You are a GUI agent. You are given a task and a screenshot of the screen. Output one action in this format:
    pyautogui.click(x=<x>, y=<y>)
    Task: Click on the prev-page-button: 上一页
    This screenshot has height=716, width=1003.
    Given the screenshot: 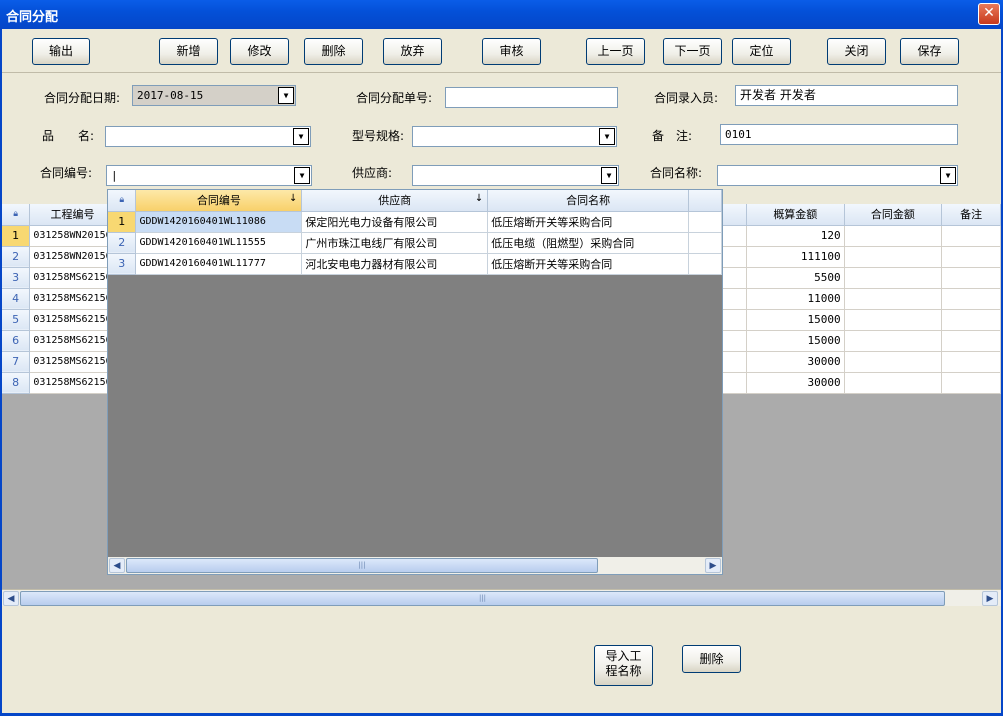 What is the action you would take?
    pyautogui.click(x=615, y=51)
    